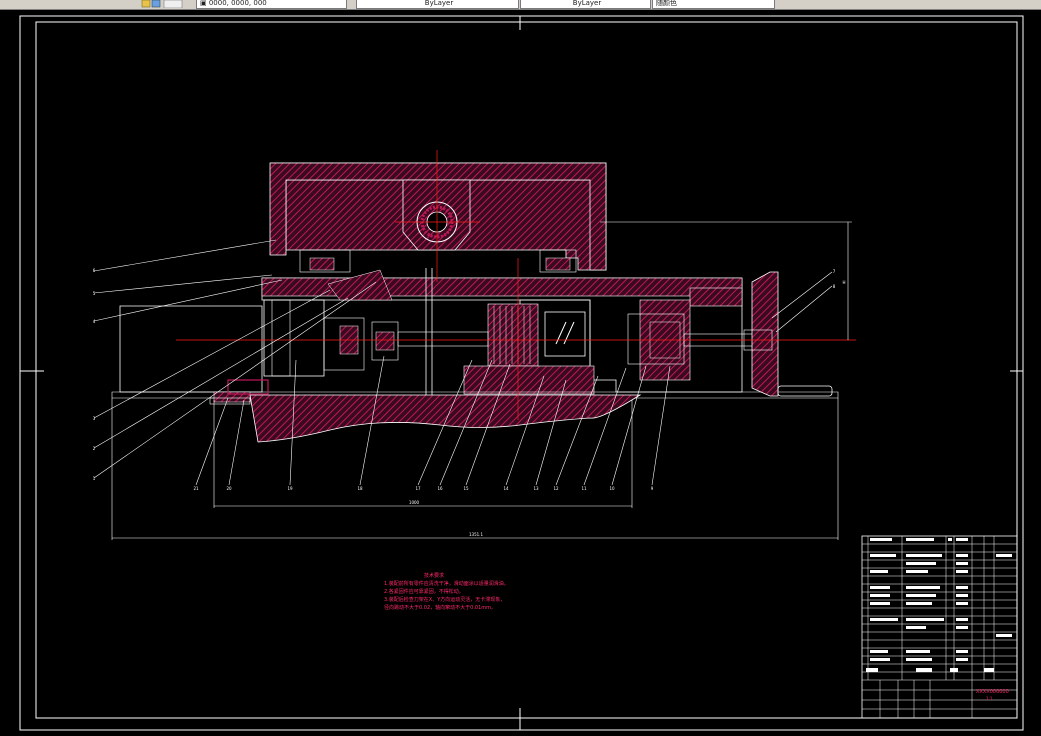  What do you see at coordinates (788, 334) in the screenshot?
I see `handwheel` at bounding box center [788, 334].